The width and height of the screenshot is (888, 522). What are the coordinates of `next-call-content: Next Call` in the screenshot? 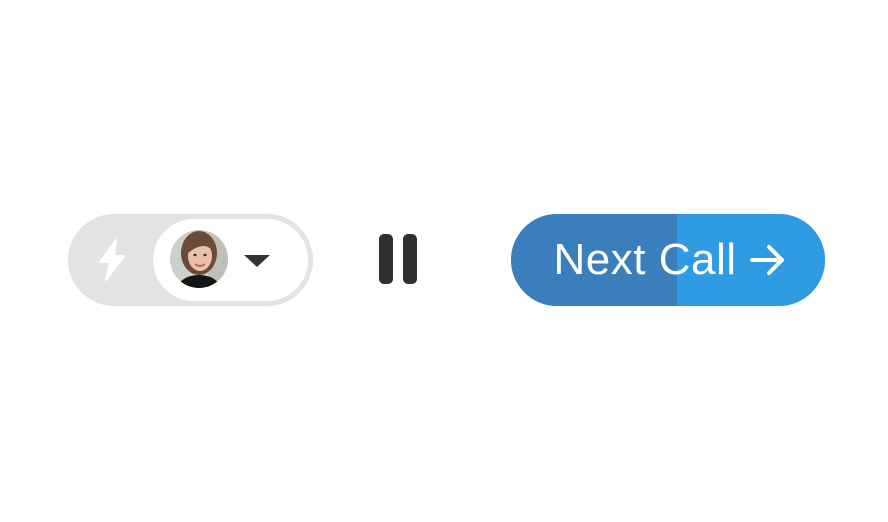 It's located at (668, 260).